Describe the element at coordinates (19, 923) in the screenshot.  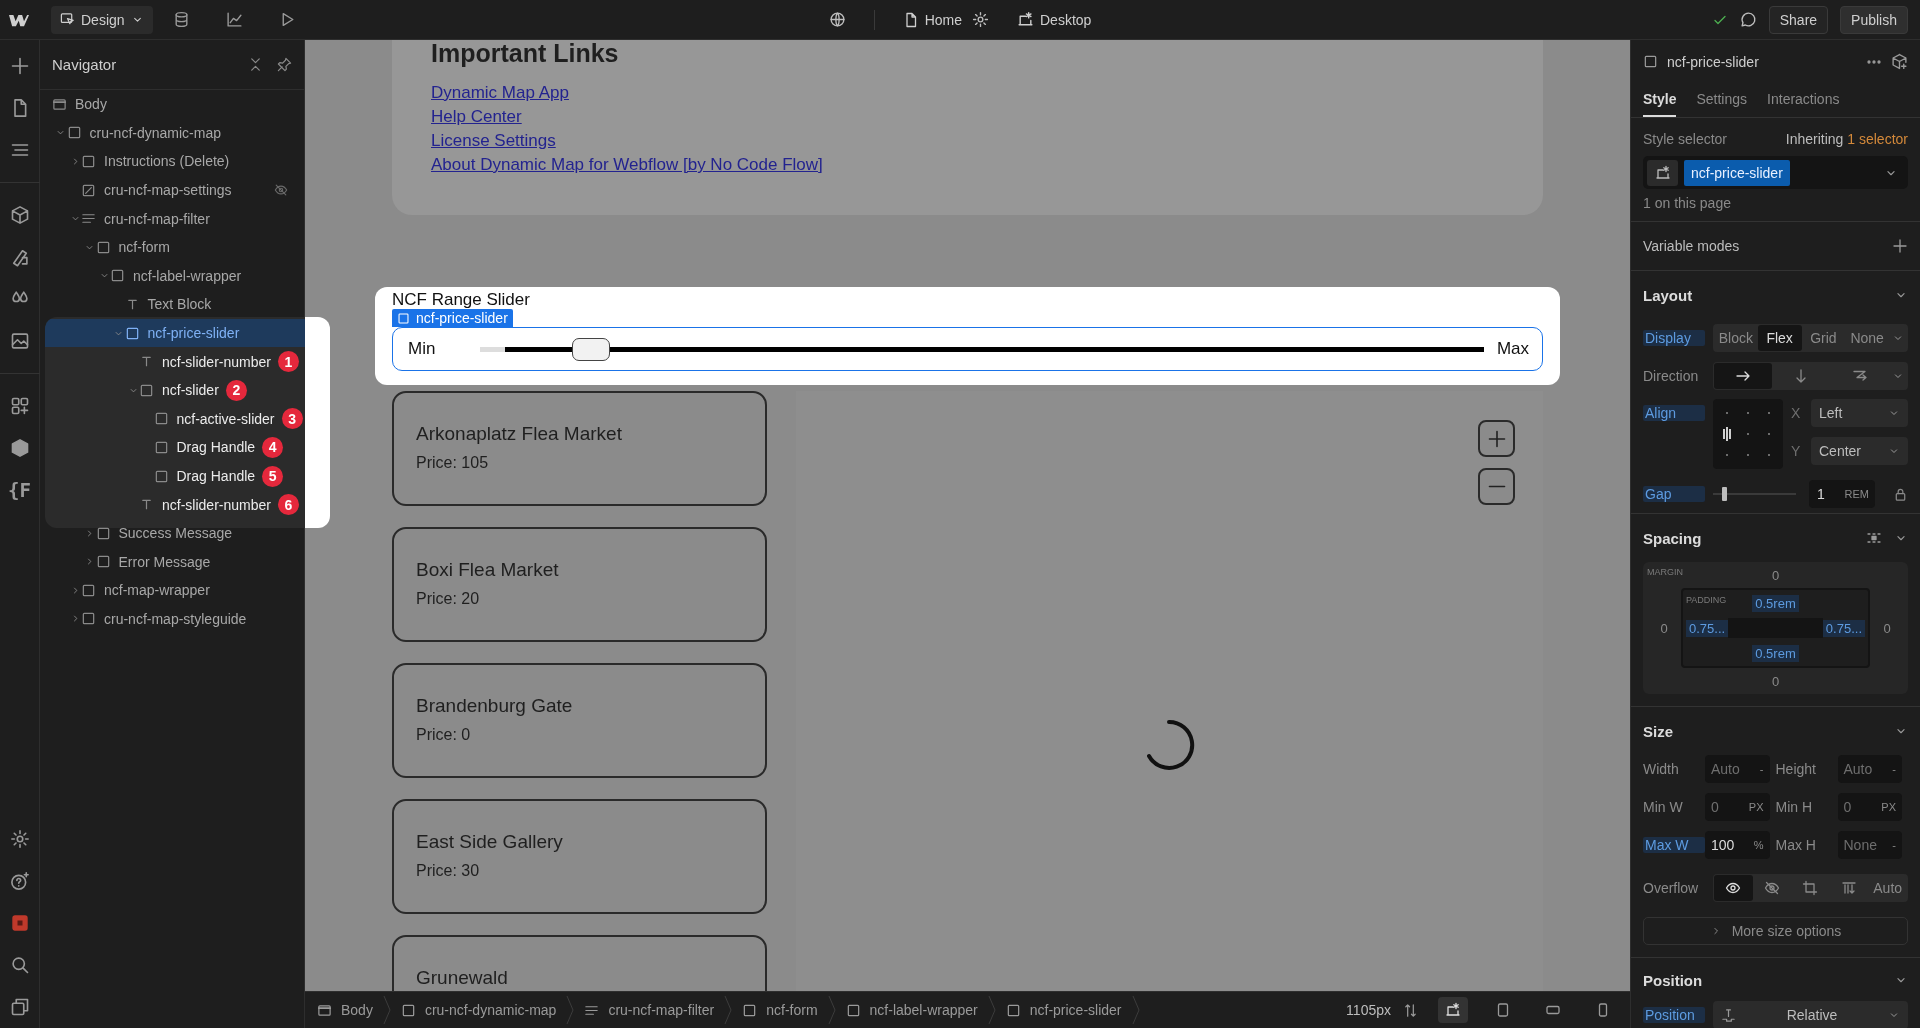
I see `stop-icon` at that location.